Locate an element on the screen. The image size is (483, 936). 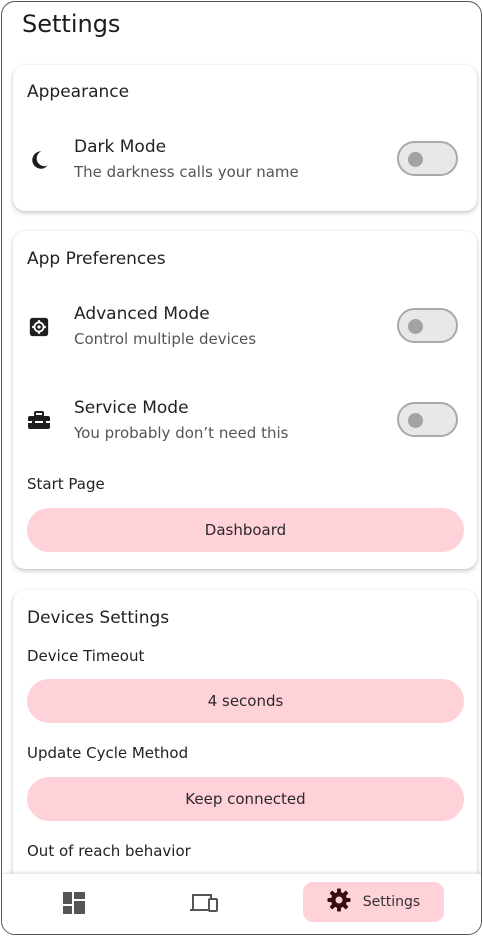
service-mode-toggle is located at coordinates (427, 419).